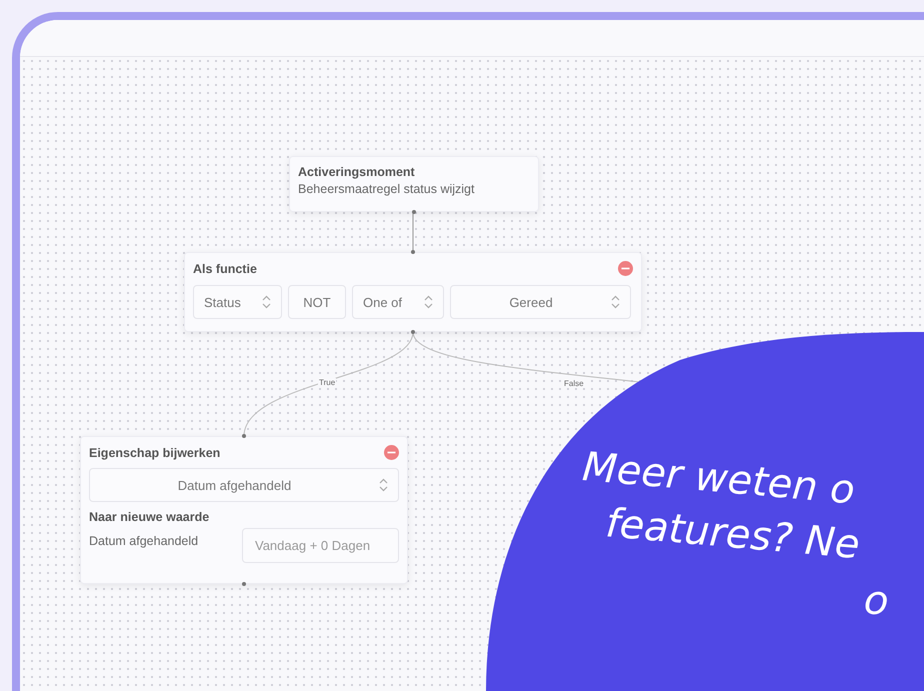 This screenshot has height=691, width=924. What do you see at coordinates (387, 189) in the screenshot?
I see `node-subtitle: Beheersmaatregel status wijzigt` at bounding box center [387, 189].